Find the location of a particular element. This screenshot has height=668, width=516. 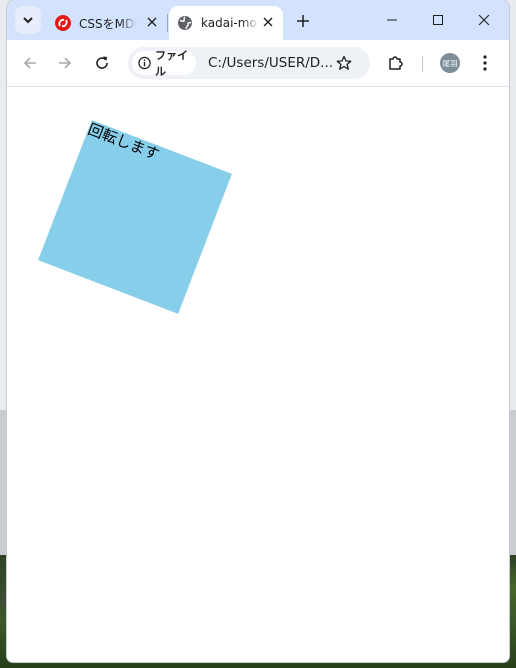

arrow-left-icon is located at coordinates (29, 63).